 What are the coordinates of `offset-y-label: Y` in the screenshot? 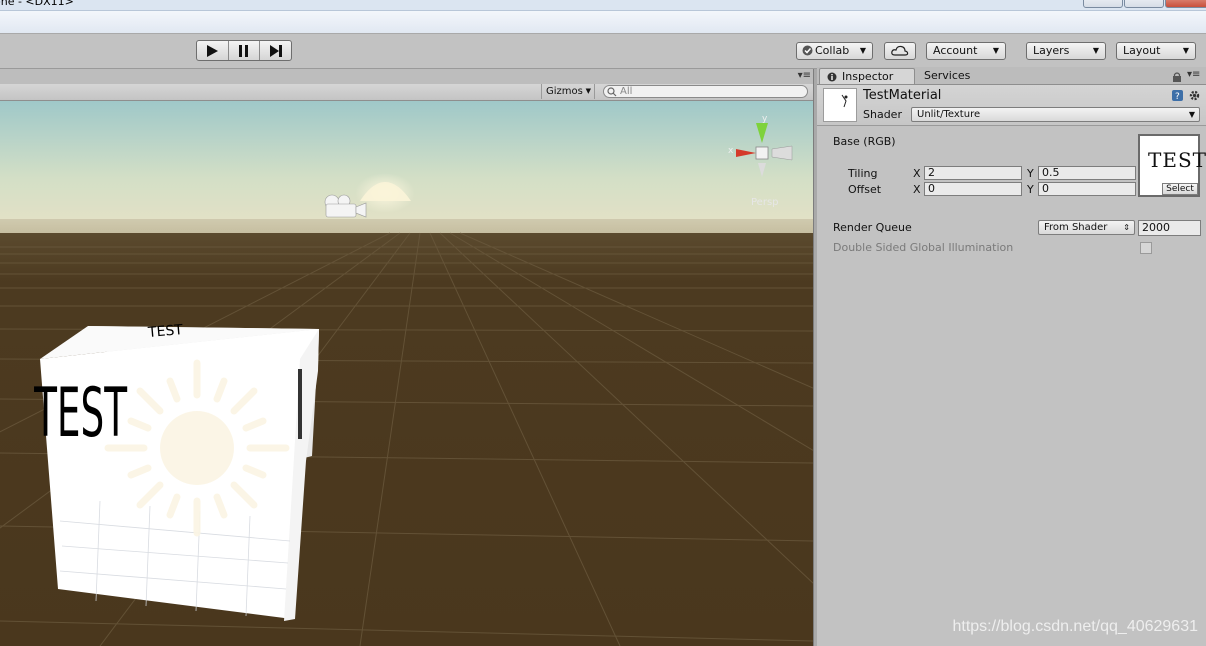 It's located at (1030, 189).